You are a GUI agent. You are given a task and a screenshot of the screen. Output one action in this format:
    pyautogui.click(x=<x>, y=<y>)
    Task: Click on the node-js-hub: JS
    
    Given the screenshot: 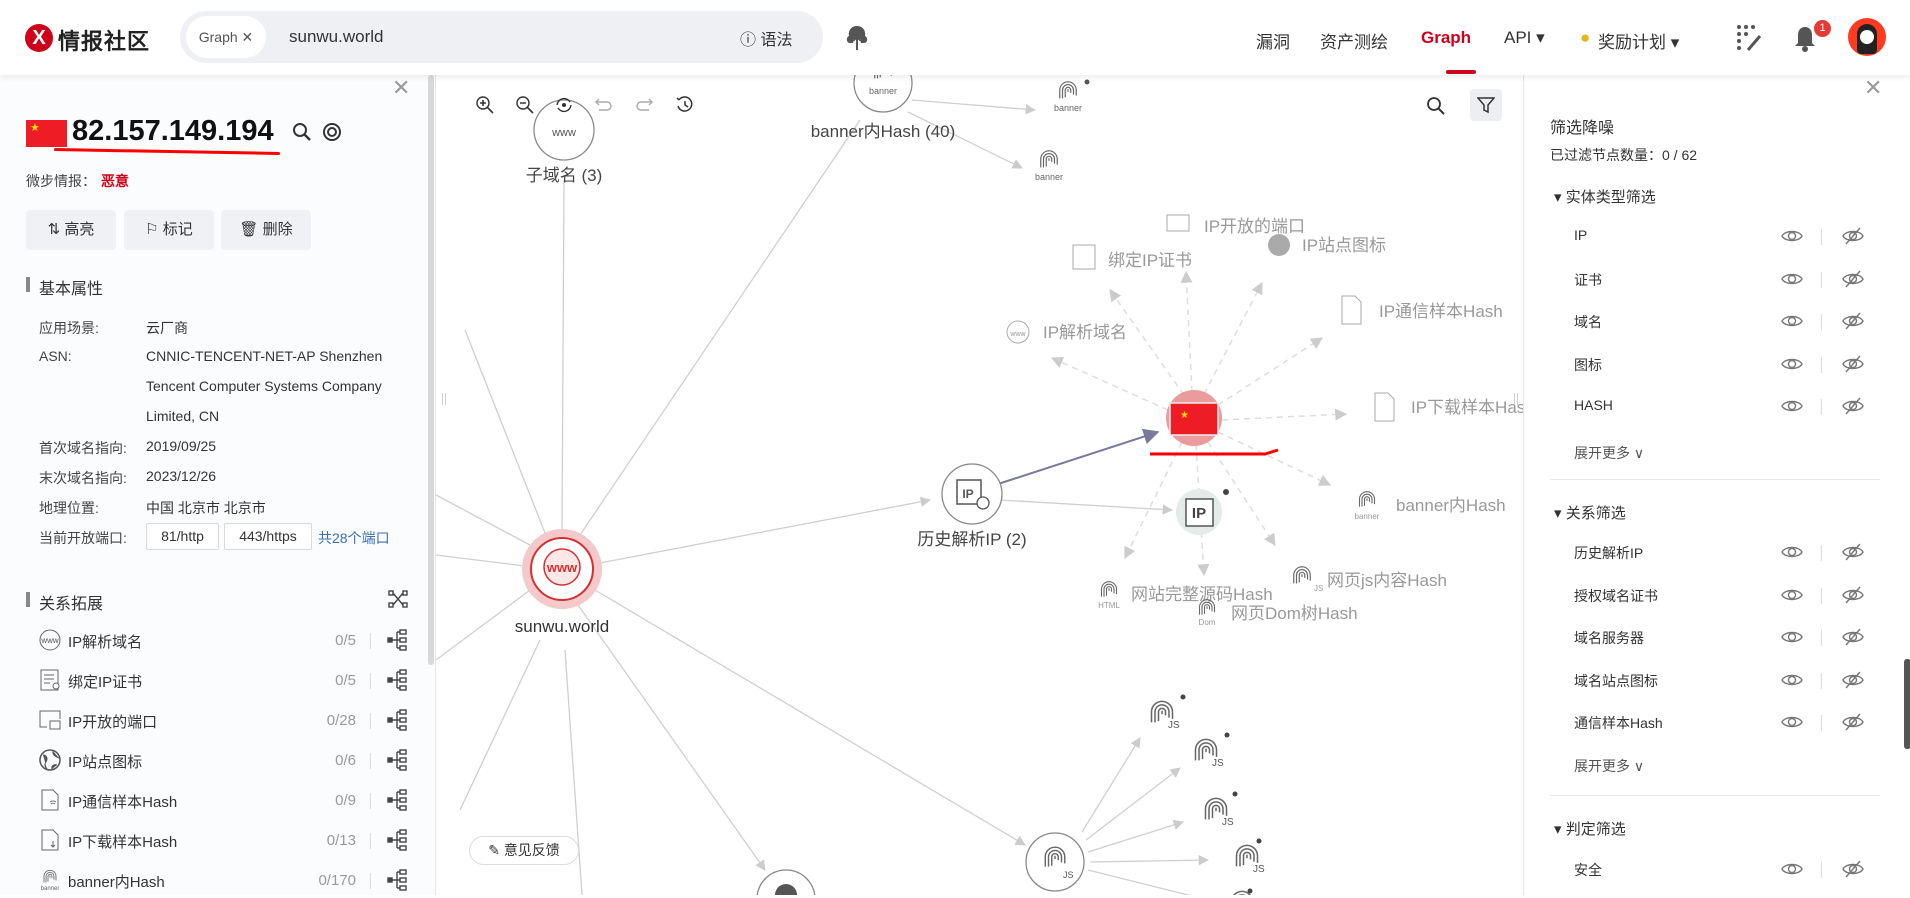 What is the action you would take?
    pyautogui.click(x=1055, y=862)
    